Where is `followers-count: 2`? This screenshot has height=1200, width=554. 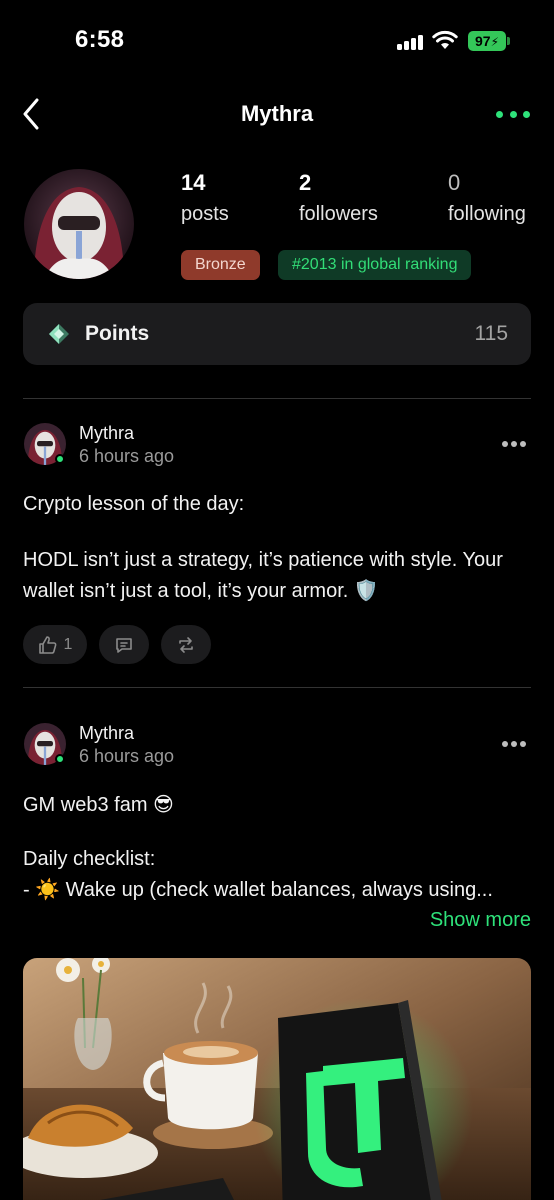
followers-count: 2 is located at coordinates (305, 182).